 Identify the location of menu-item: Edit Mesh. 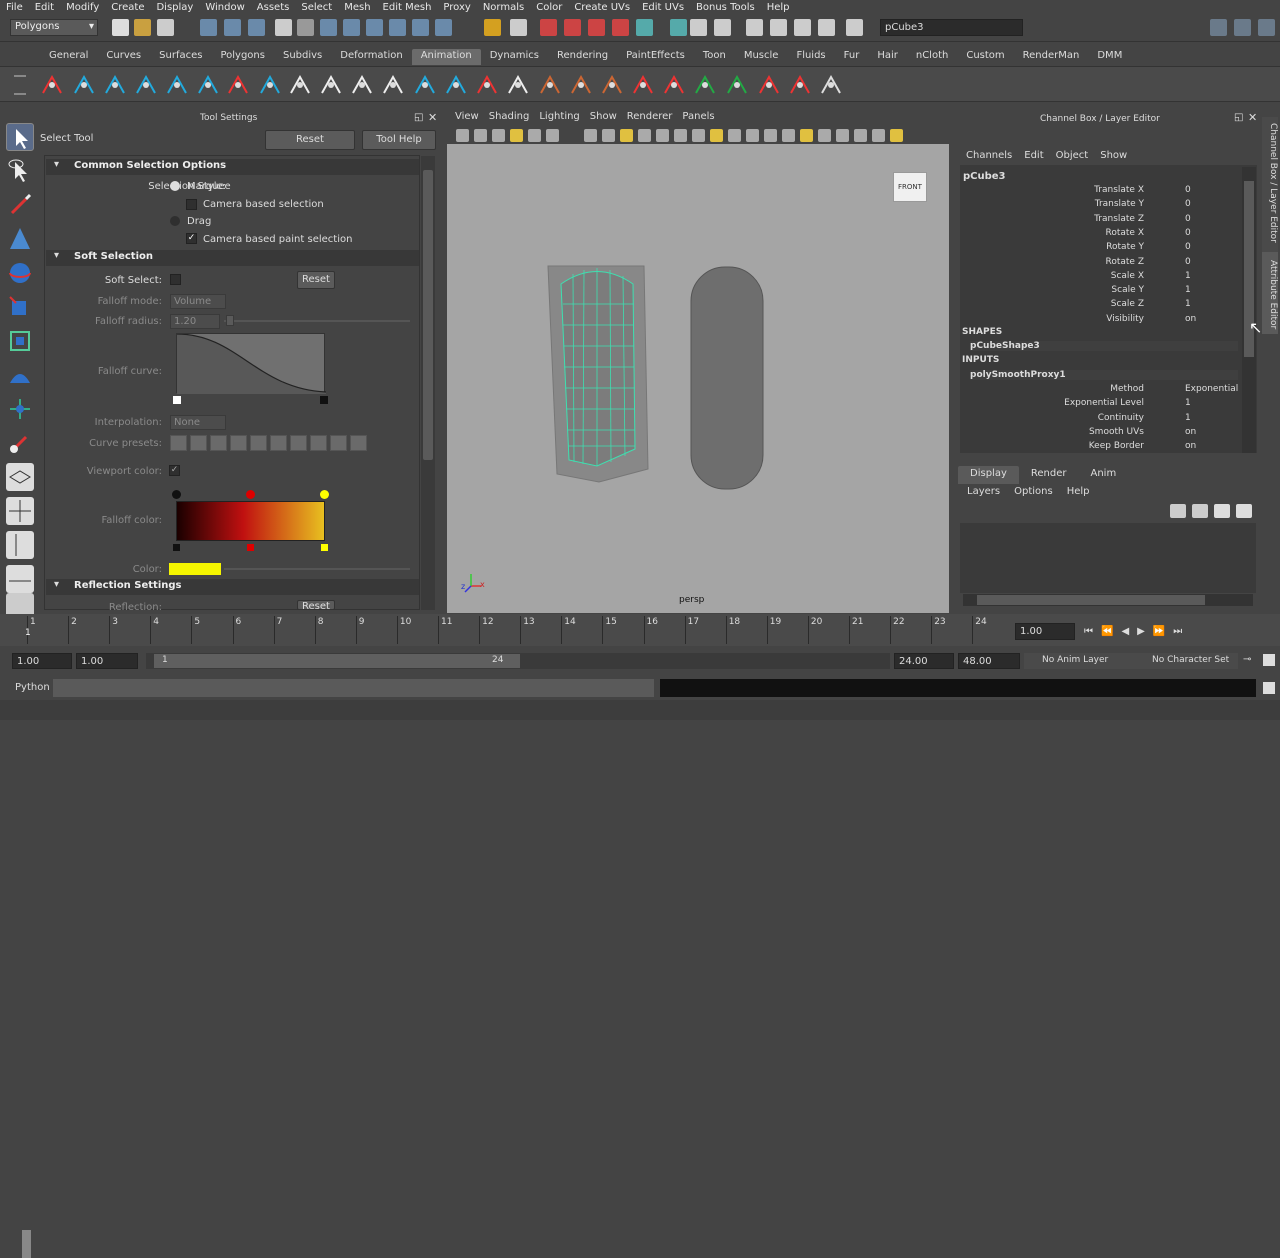
(407, 7).